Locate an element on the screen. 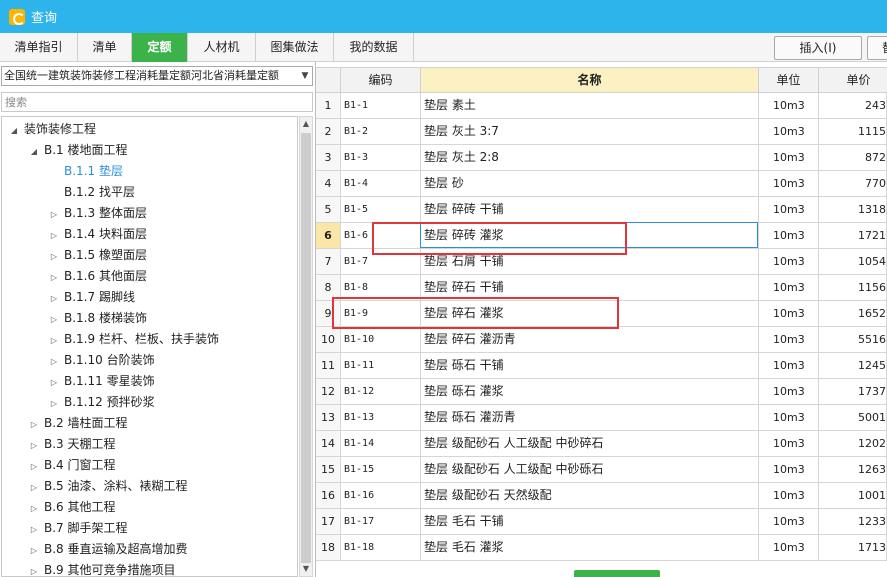 The height and width of the screenshot is (577, 887). name-cell: 垫层 砾石 灌浆 is located at coordinates (590, 391).